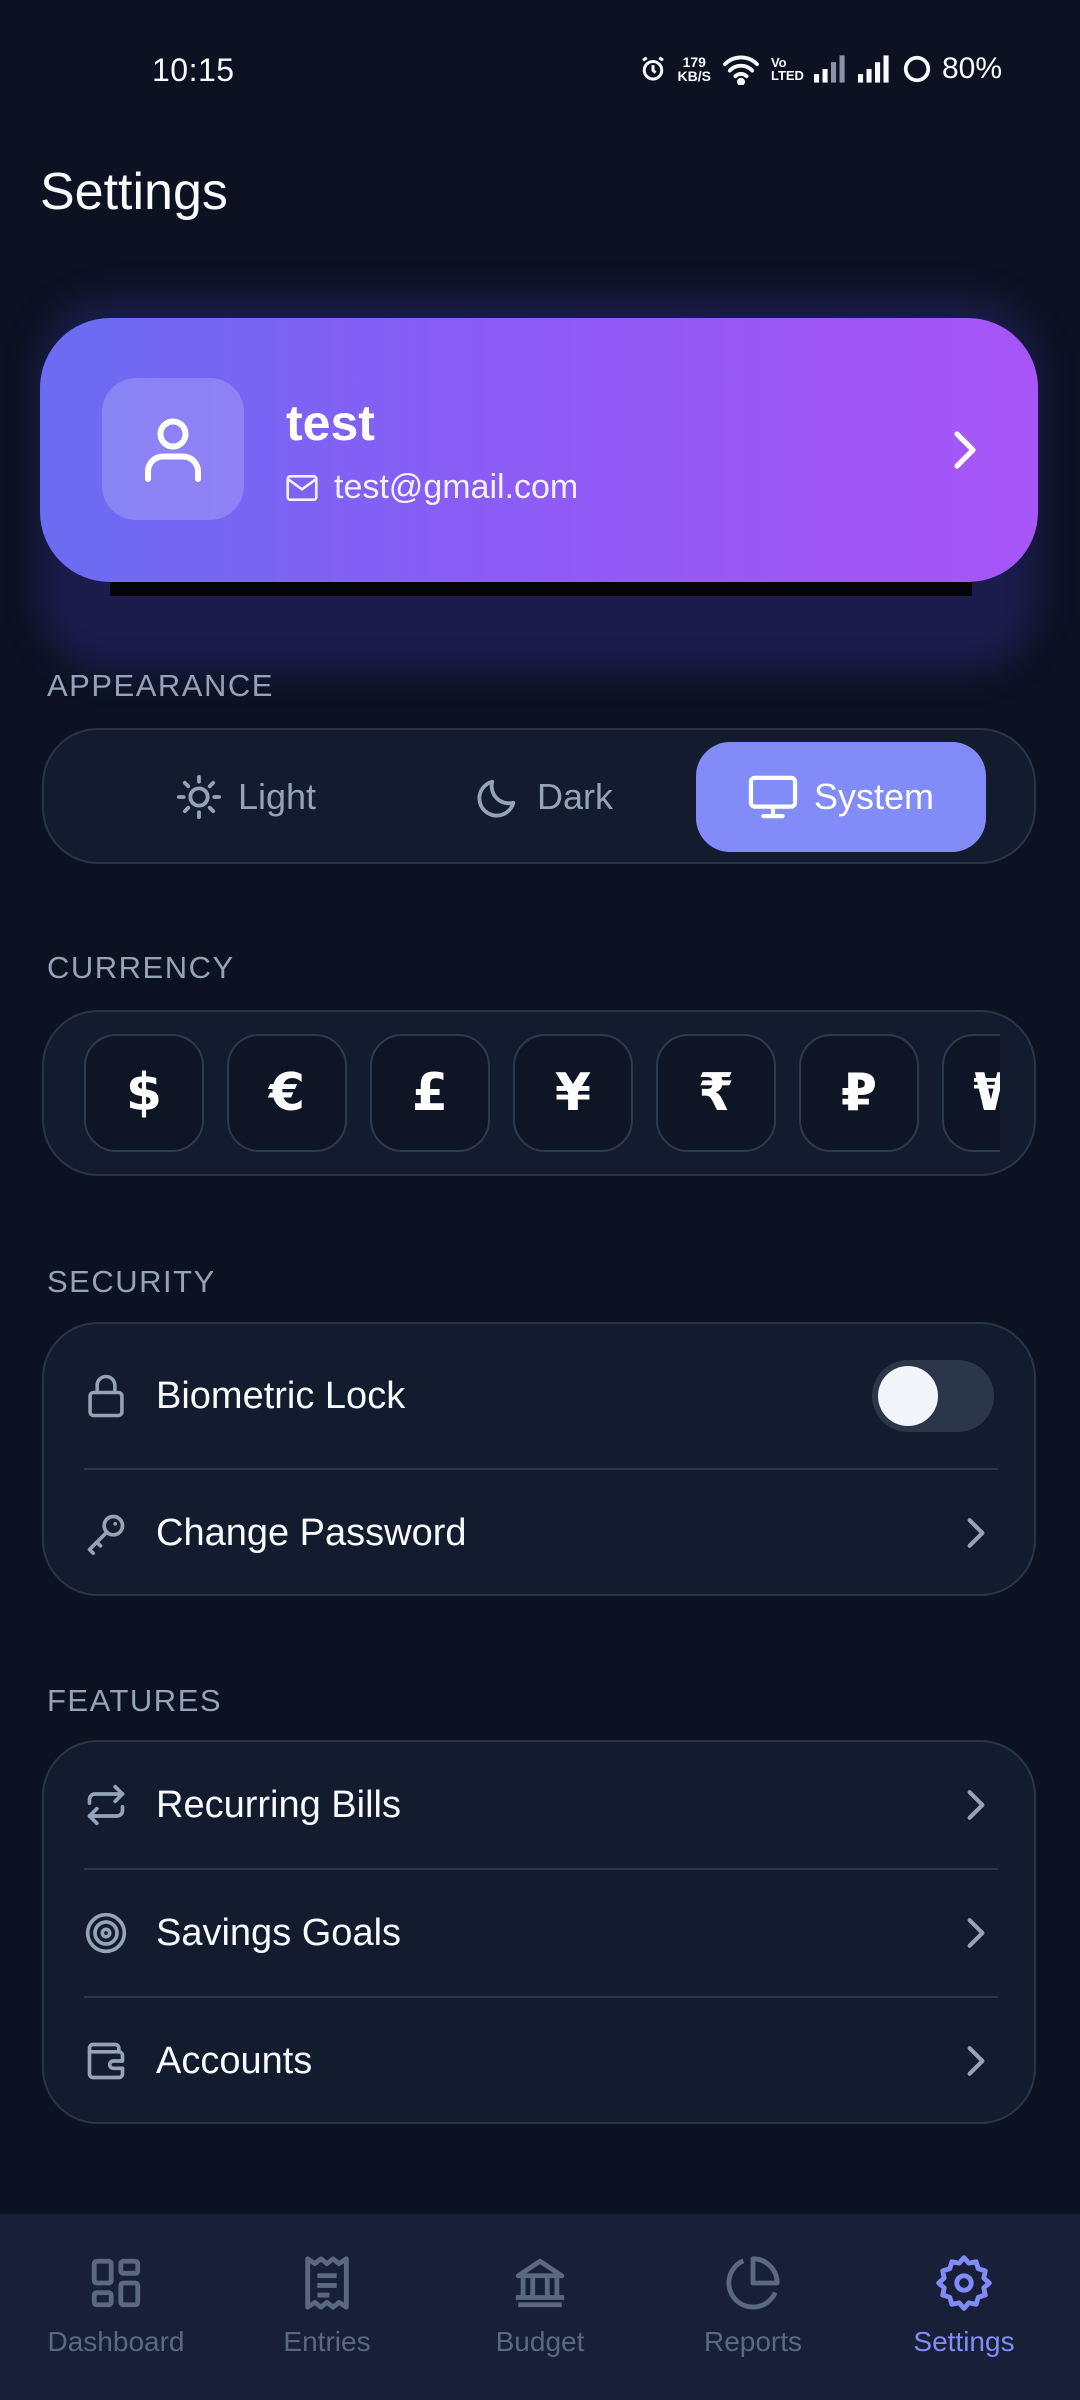 This screenshot has height=2400, width=1080. I want to click on appearance-option-system: System, so click(841, 797).